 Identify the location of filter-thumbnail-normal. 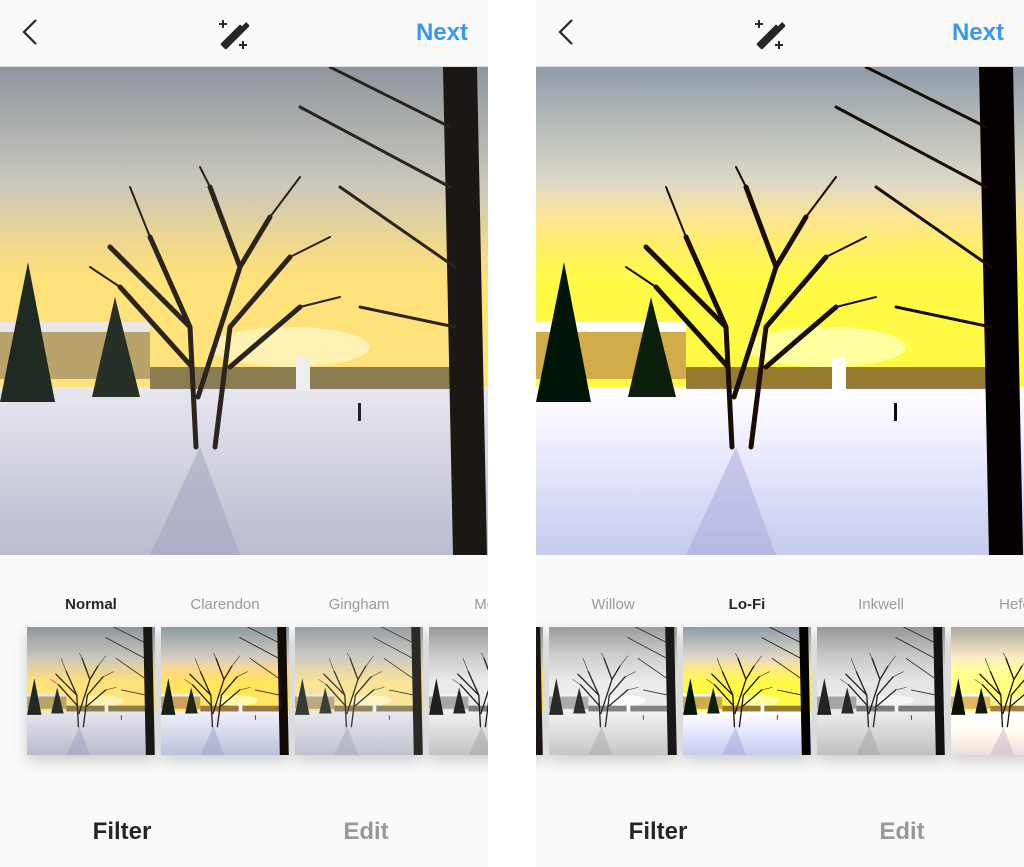
(91, 691).